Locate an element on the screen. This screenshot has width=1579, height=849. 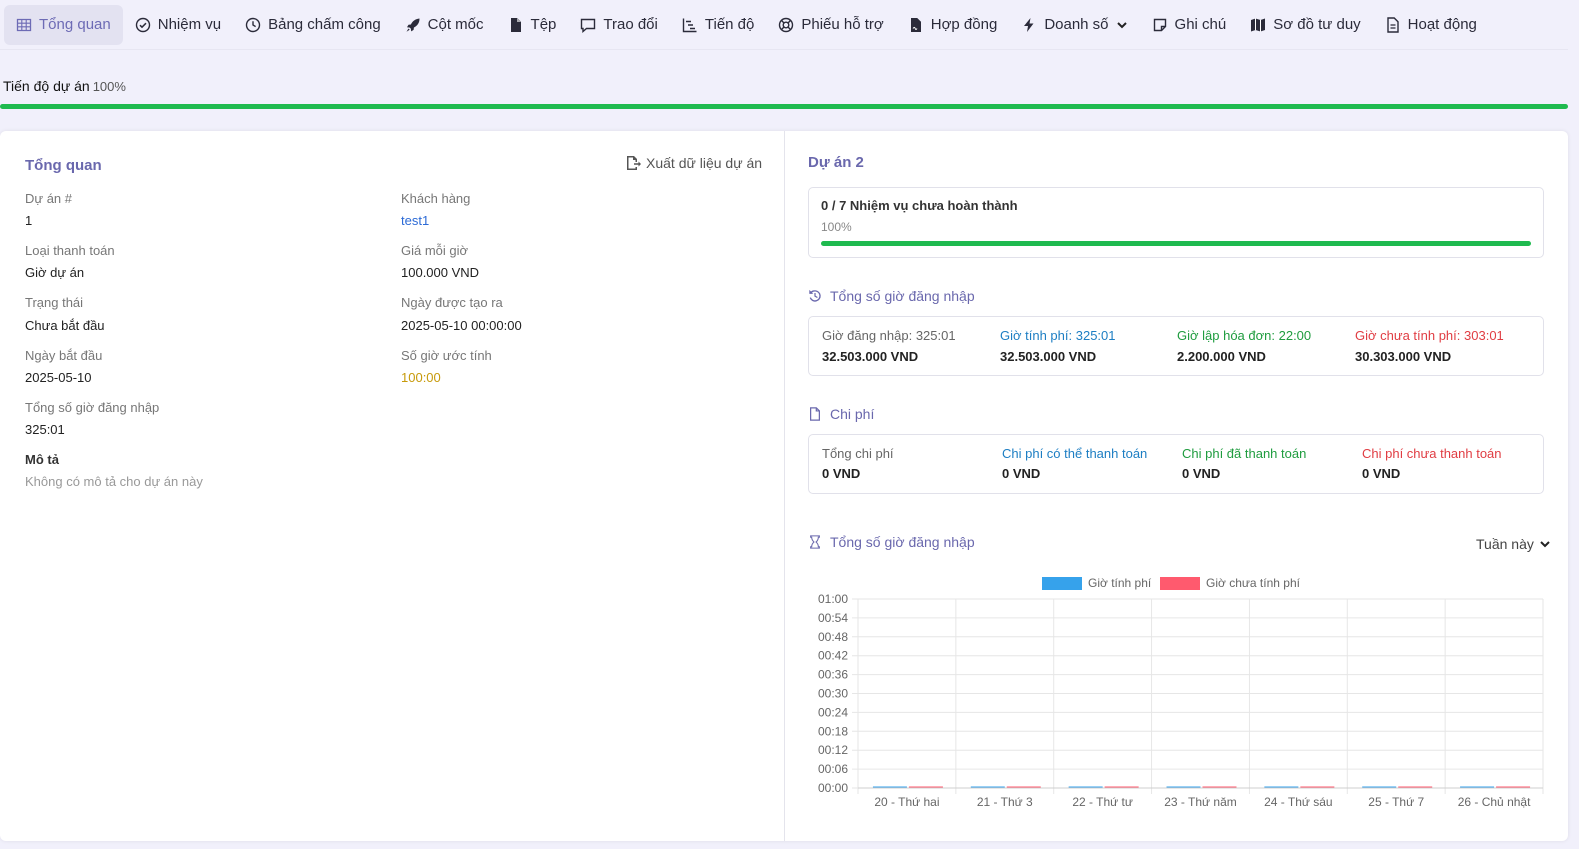
period-value: Tuần này is located at coordinates (1505, 544).